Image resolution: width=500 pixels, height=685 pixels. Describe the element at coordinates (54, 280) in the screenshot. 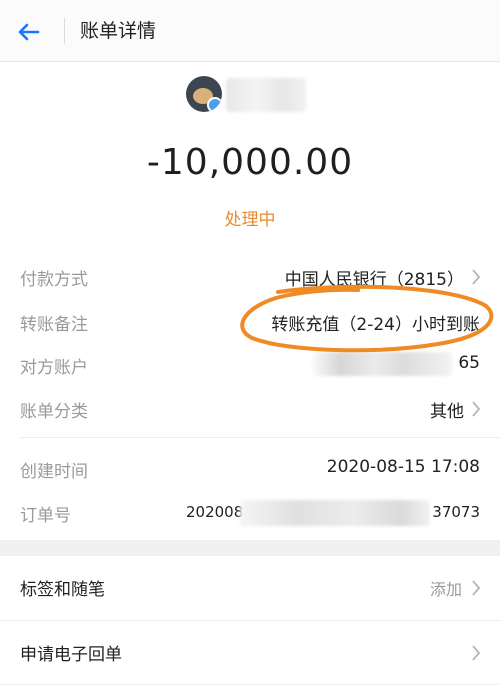

I see `payment-method-label: 付款方式` at that location.